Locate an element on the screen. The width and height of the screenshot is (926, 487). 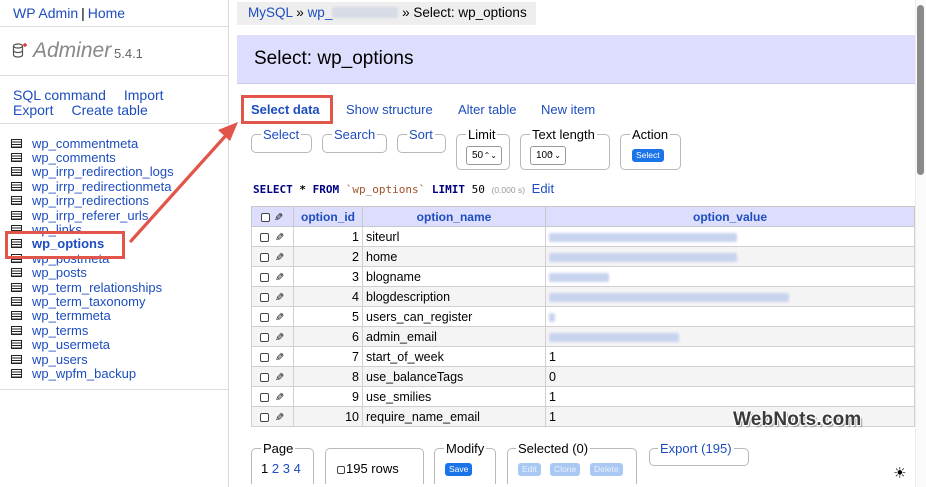
sidebar-item-table: wp_comments is located at coordinates (74, 157).